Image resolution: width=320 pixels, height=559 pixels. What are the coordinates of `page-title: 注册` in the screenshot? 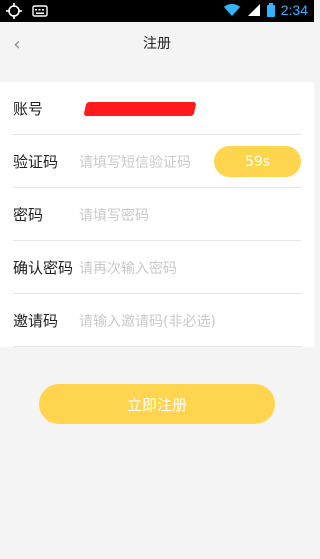 It's located at (157, 44).